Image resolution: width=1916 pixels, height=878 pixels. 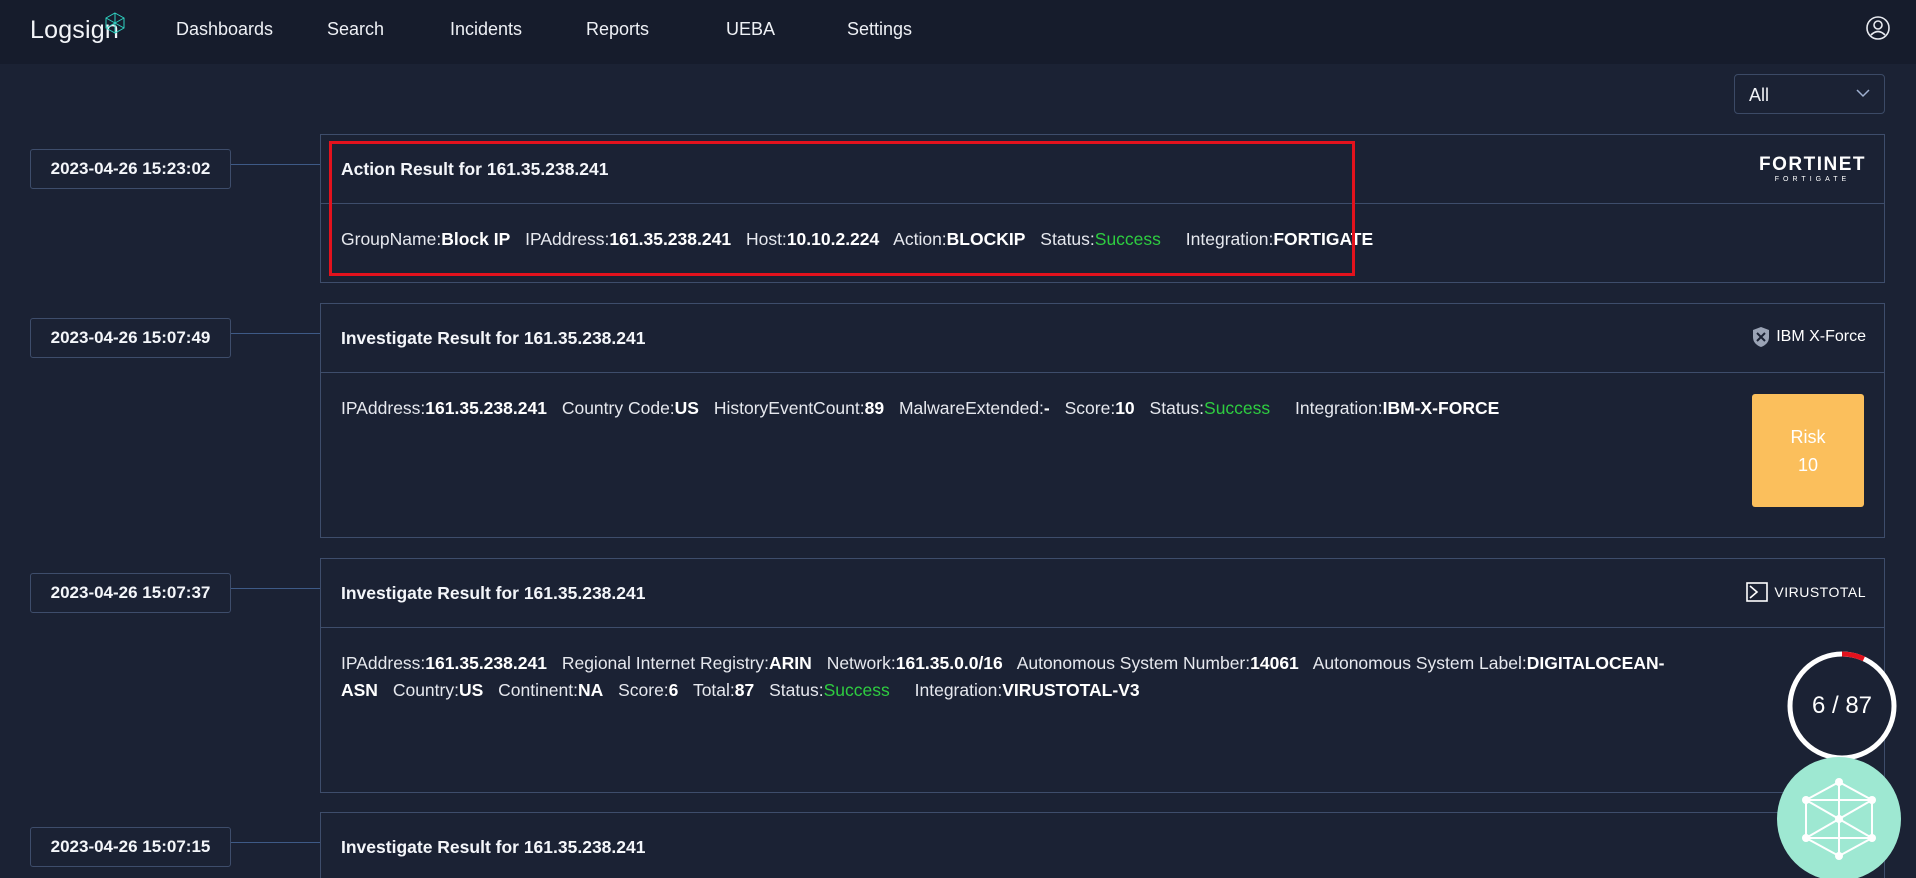 What do you see at coordinates (426, 239) in the screenshot?
I see `field-groupname: GroupName:Block IP` at bounding box center [426, 239].